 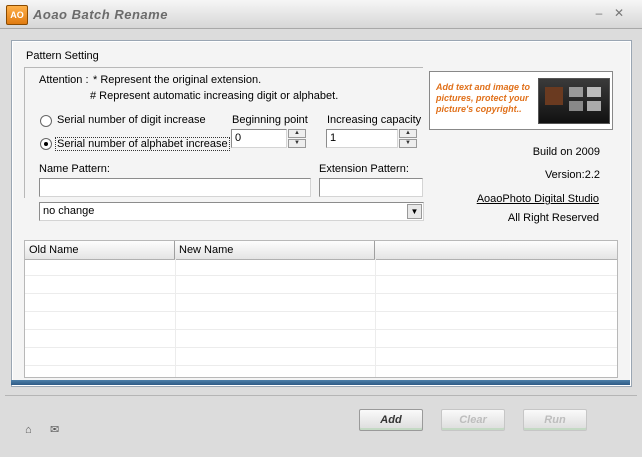 I want to click on table-header: Old Name New Name, so click(x=321, y=250).